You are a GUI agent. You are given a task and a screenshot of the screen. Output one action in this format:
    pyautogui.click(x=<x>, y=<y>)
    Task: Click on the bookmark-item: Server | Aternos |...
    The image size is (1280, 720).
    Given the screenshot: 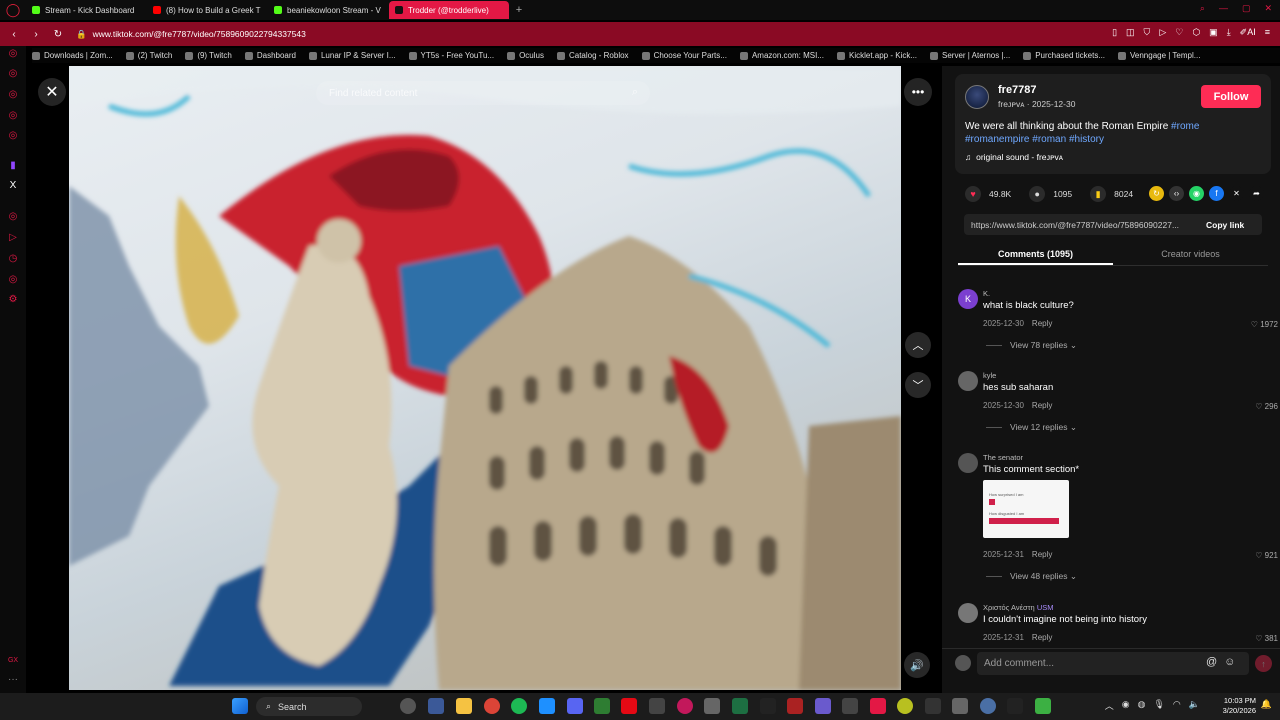 What is the action you would take?
    pyautogui.click(x=970, y=55)
    